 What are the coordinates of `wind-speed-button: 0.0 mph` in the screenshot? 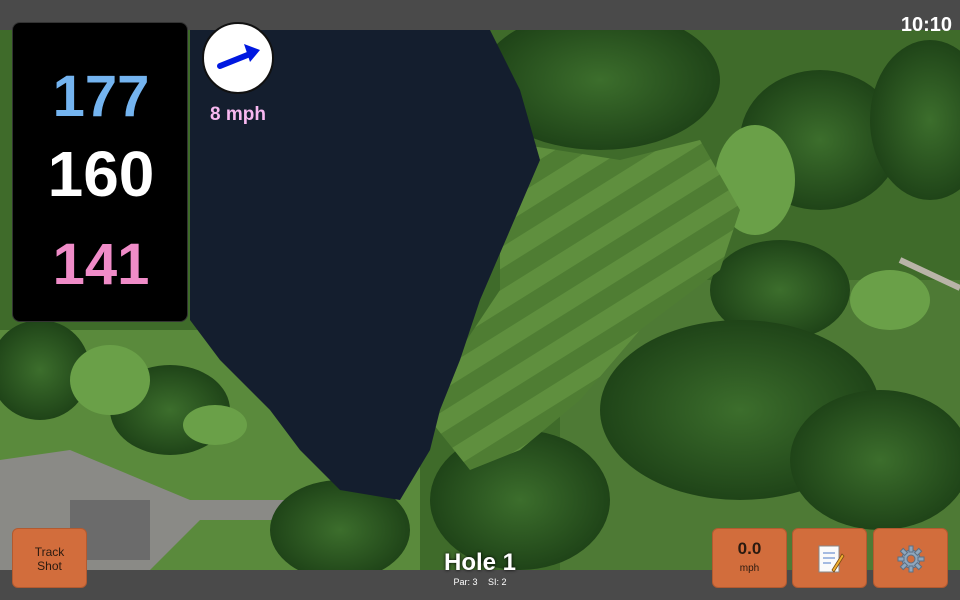 It's located at (749, 558).